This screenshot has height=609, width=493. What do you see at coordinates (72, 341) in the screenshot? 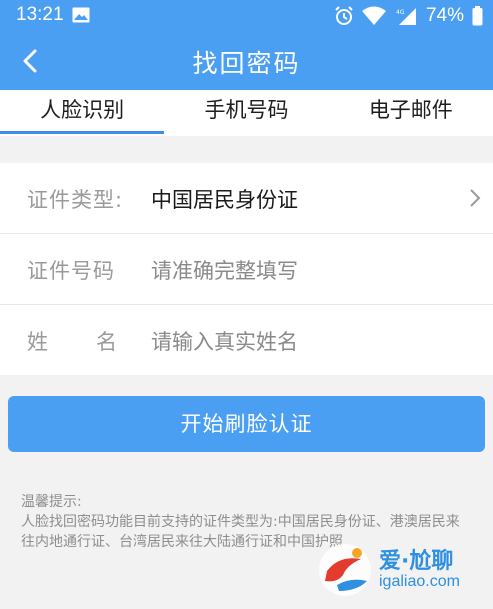
I see `name-label: 姓 名` at bounding box center [72, 341].